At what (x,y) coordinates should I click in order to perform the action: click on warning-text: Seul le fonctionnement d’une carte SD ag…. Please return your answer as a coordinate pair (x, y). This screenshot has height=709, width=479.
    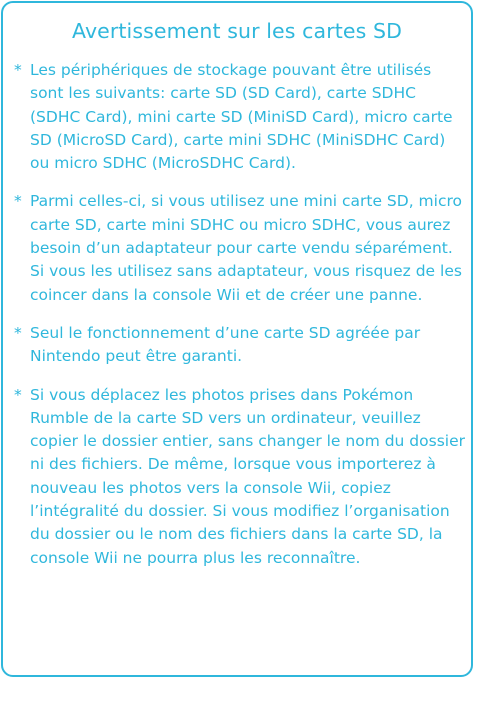
    Looking at the image, I should click on (225, 344).